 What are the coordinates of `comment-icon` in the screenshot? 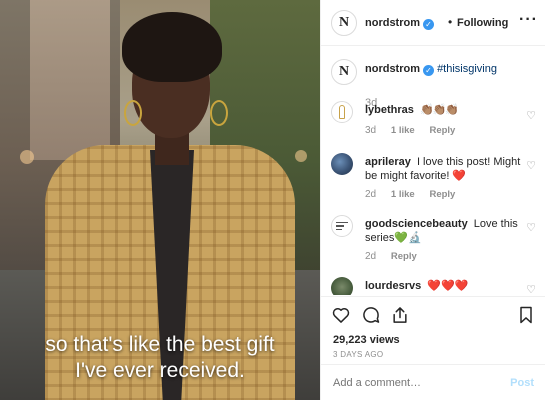 It's located at (371, 315).